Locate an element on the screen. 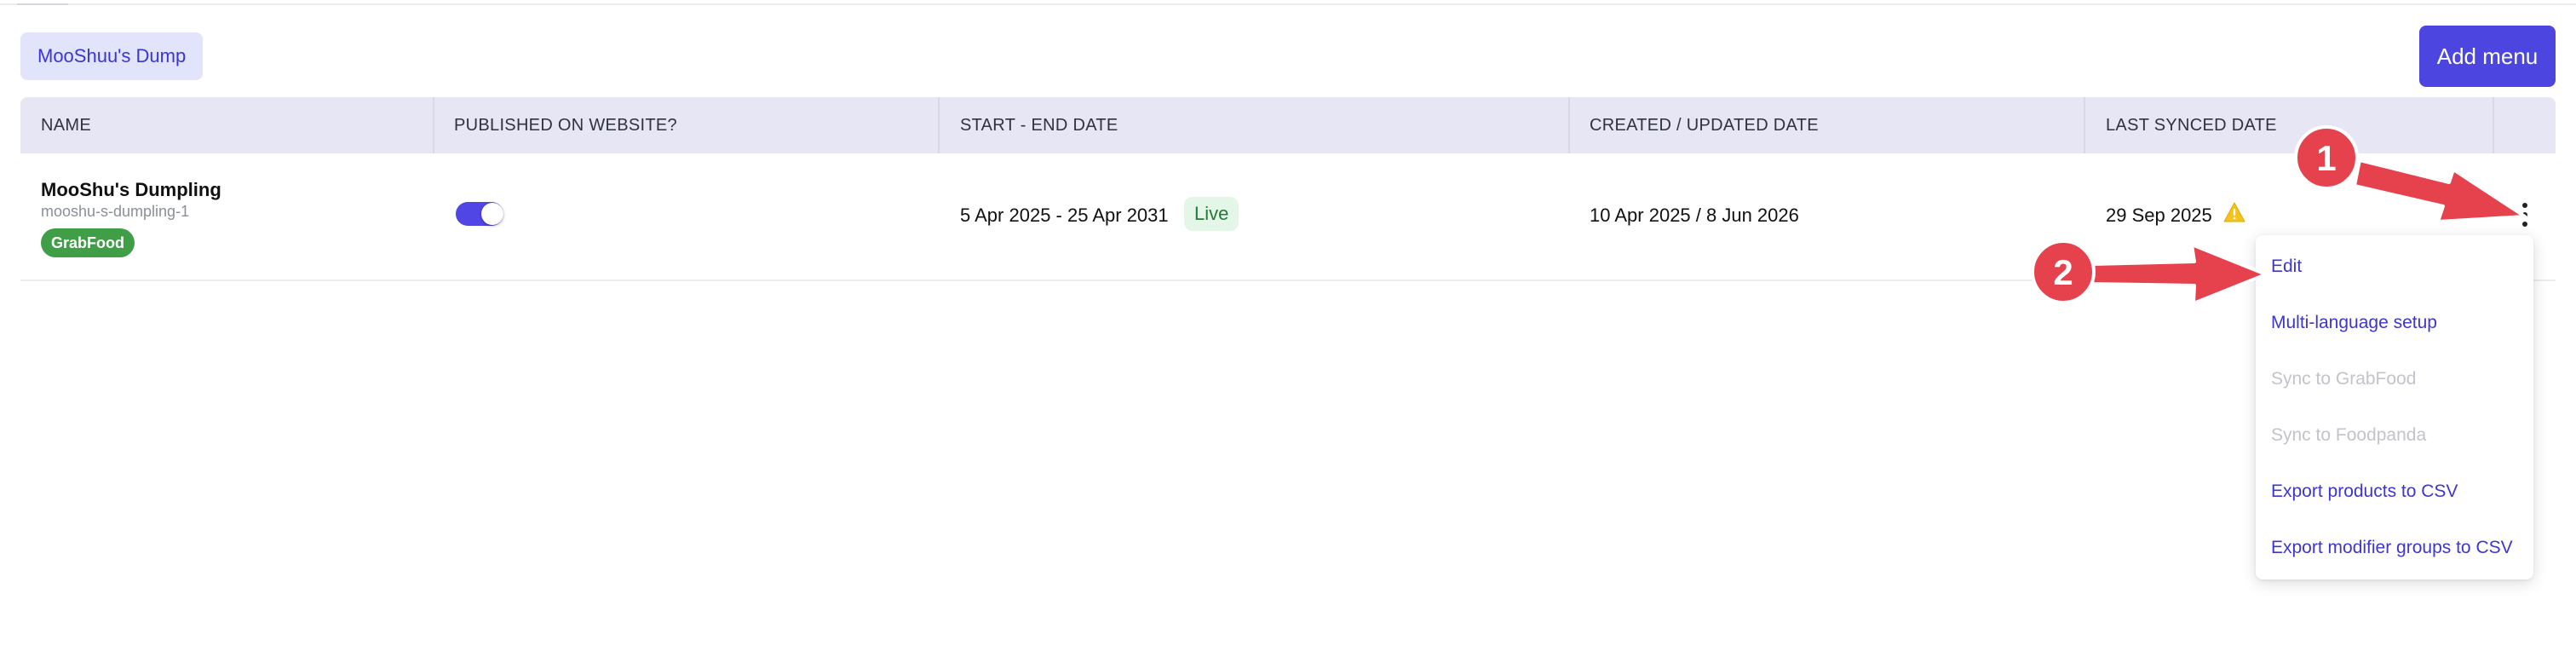  toggle-knob is located at coordinates (492, 214).